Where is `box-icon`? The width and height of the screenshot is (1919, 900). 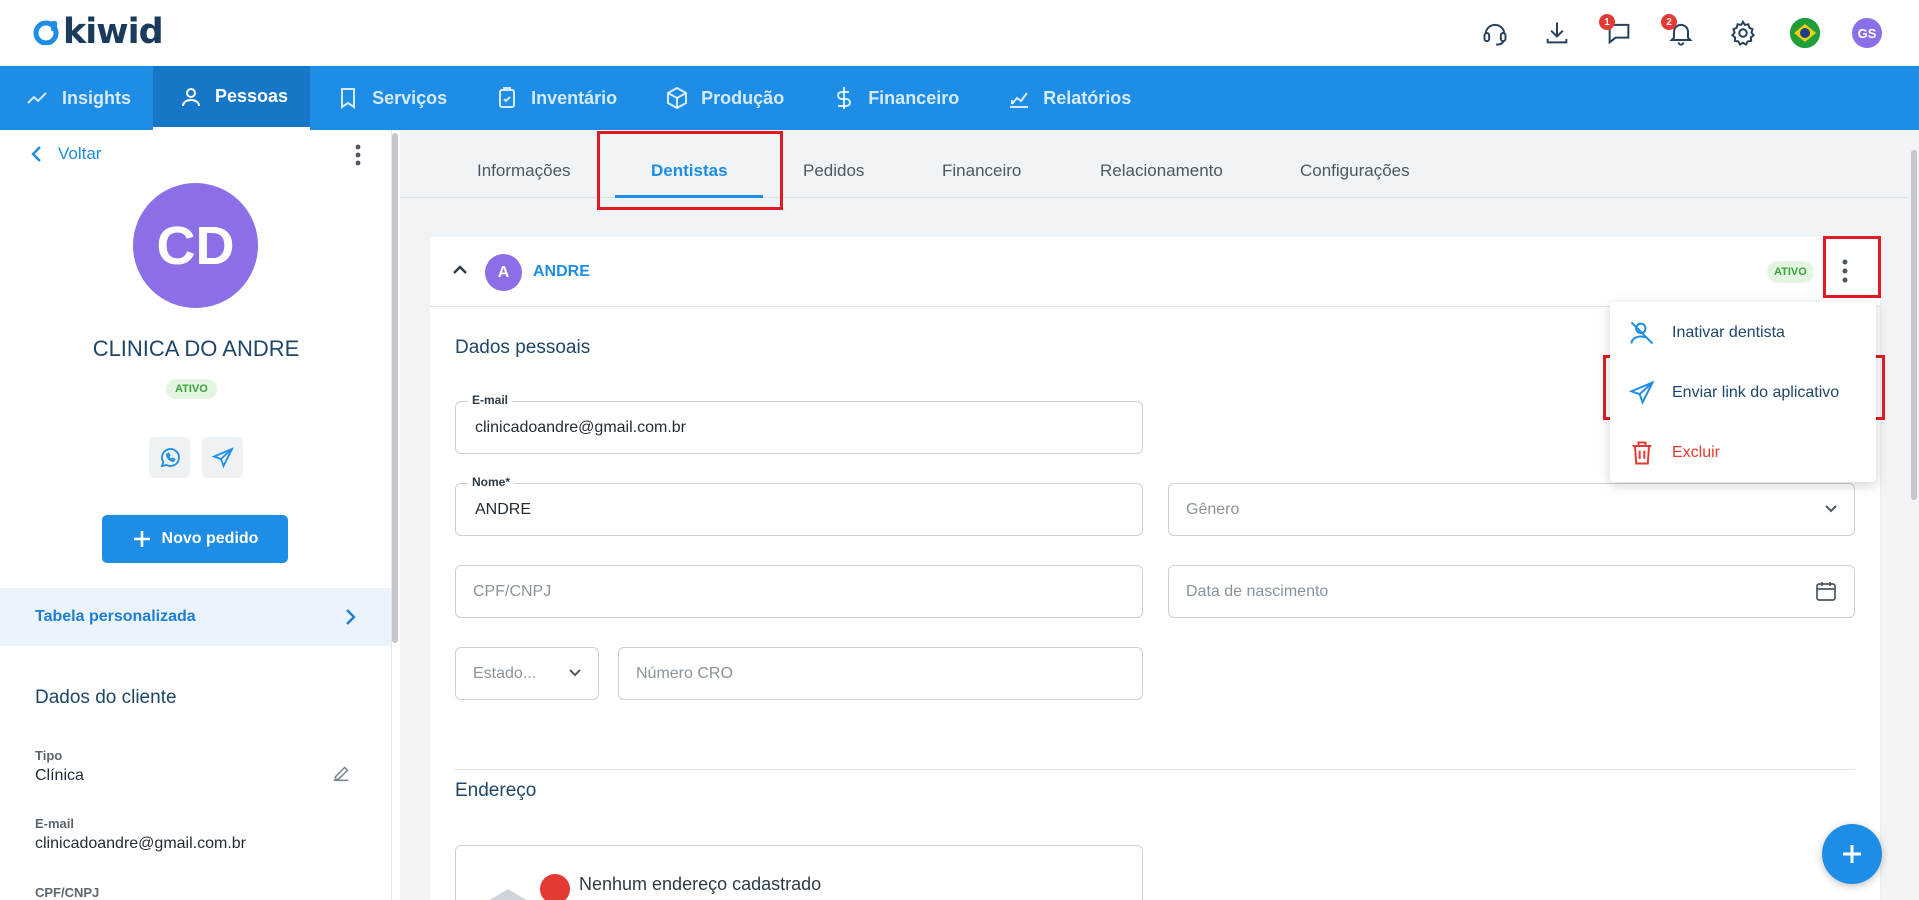 box-icon is located at coordinates (677, 98).